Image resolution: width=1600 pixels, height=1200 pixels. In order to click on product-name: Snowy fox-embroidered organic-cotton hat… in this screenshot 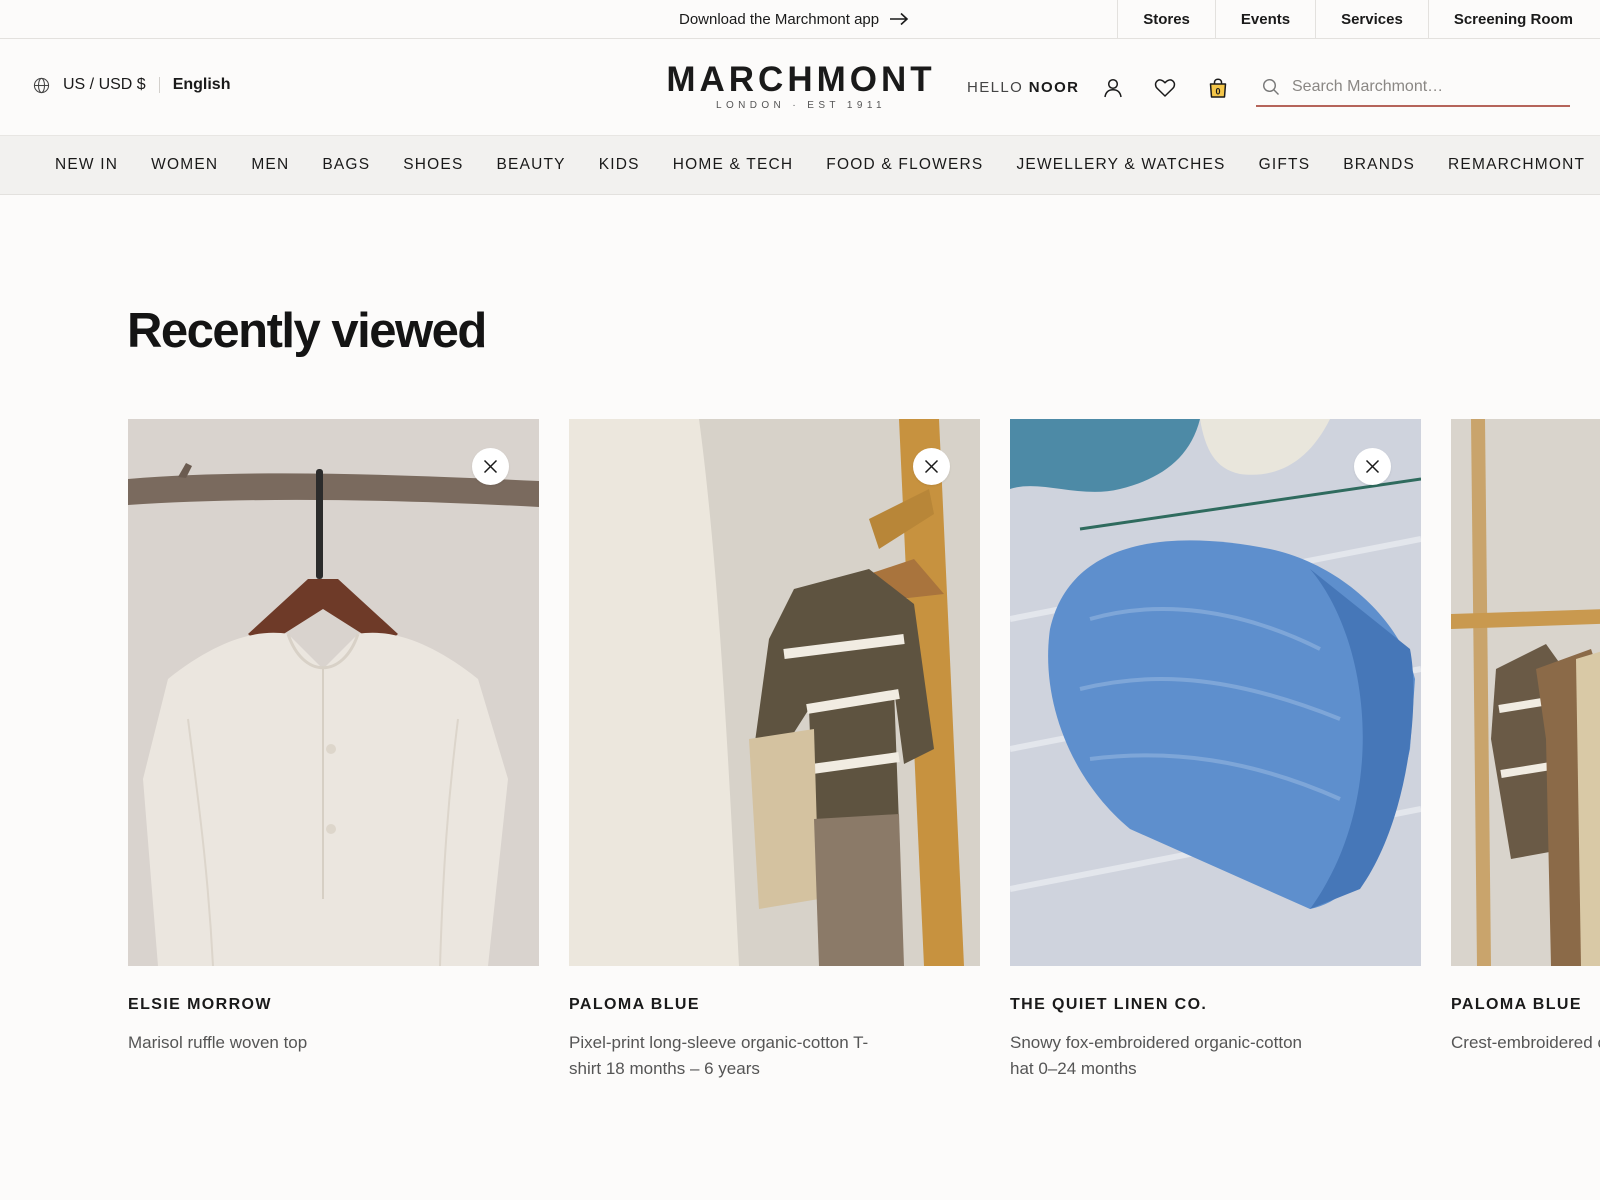, I will do `click(1170, 1056)`.